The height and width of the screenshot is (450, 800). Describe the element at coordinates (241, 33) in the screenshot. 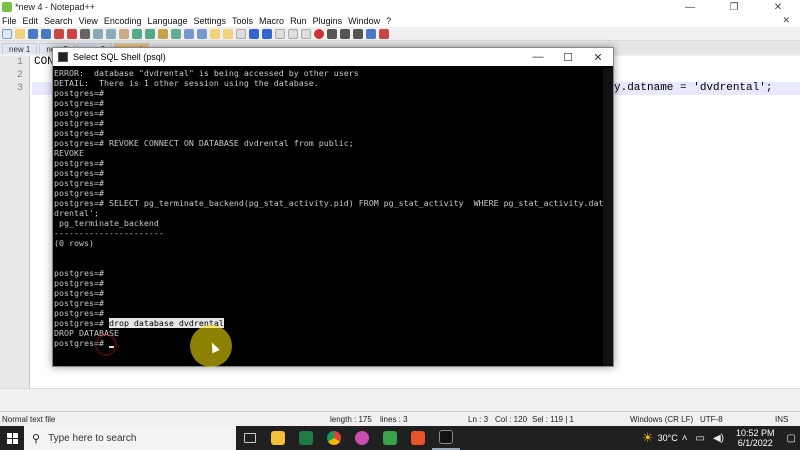

I see `wrap-icon` at that location.